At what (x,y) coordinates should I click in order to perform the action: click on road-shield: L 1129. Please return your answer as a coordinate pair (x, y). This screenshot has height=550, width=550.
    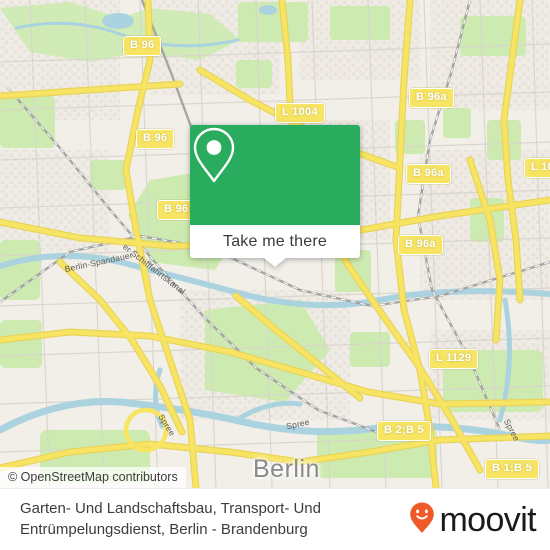
    Looking at the image, I should click on (454, 359).